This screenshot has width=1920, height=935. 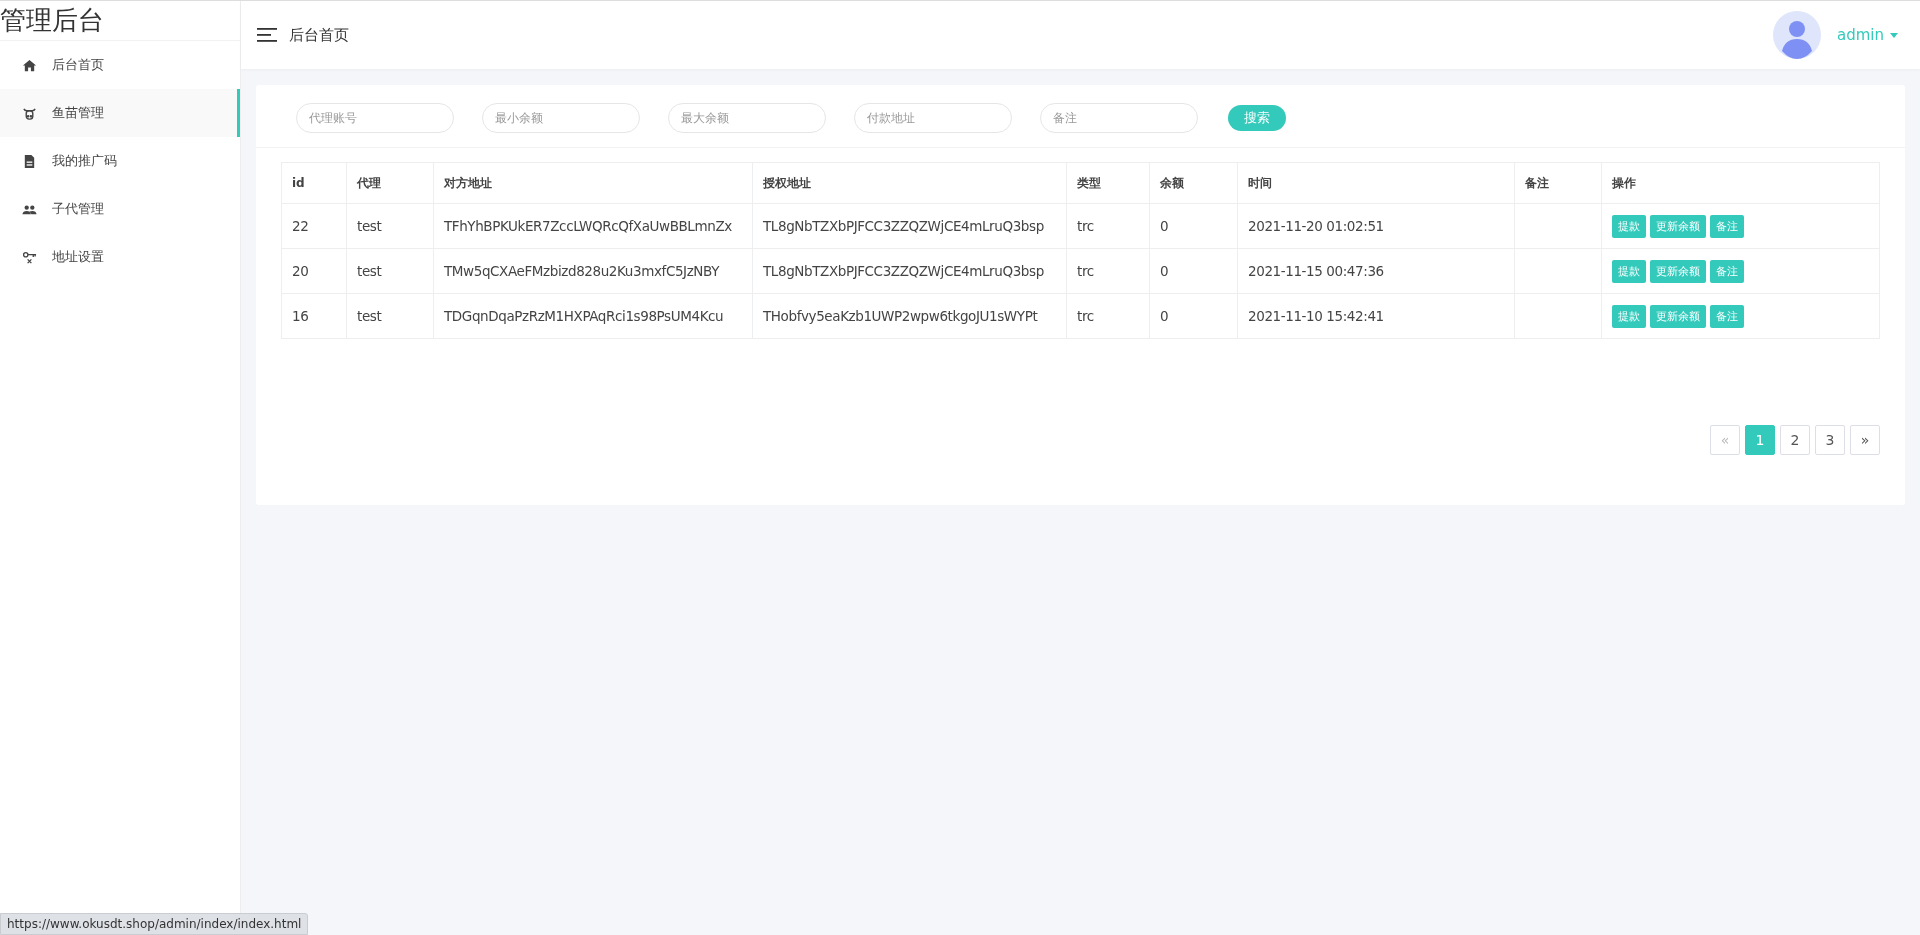 What do you see at coordinates (120, 209) in the screenshot?
I see `sidebar-item: 子代管理` at bounding box center [120, 209].